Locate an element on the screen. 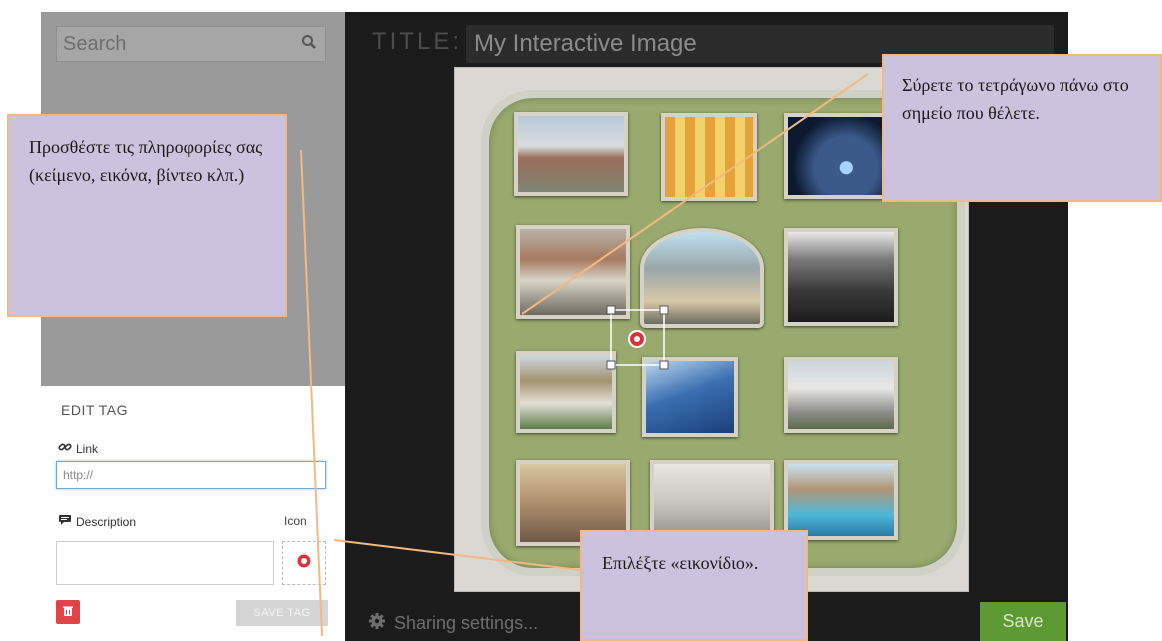 The image size is (1162, 641). description-label-row: Description is located at coordinates (97, 521).